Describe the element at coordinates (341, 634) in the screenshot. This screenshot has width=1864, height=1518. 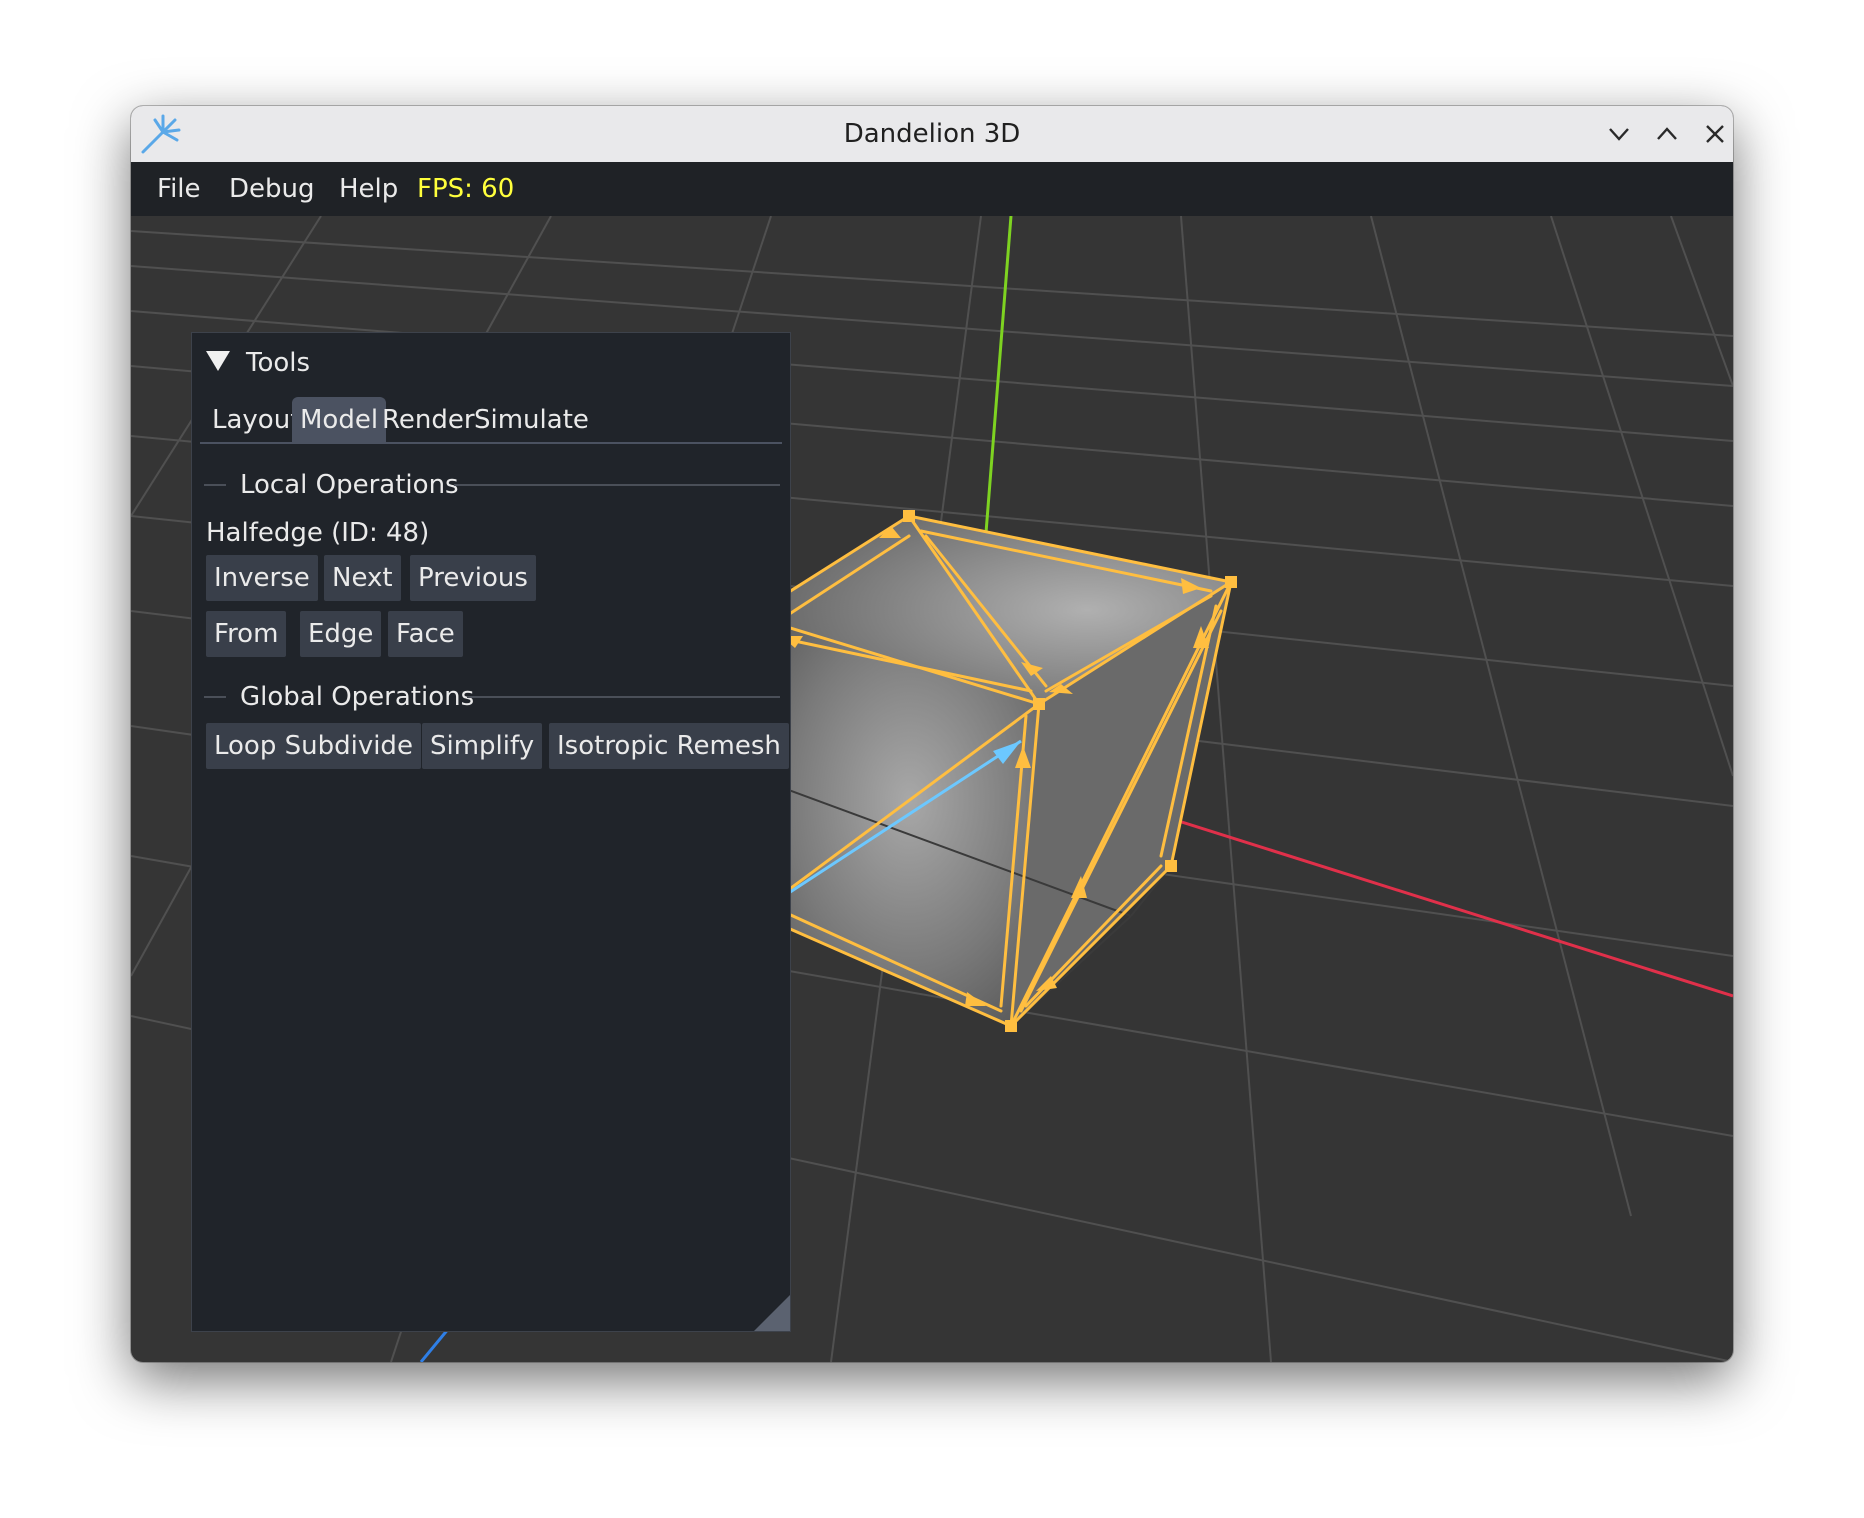
I see `edge-button: Edge` at that location.